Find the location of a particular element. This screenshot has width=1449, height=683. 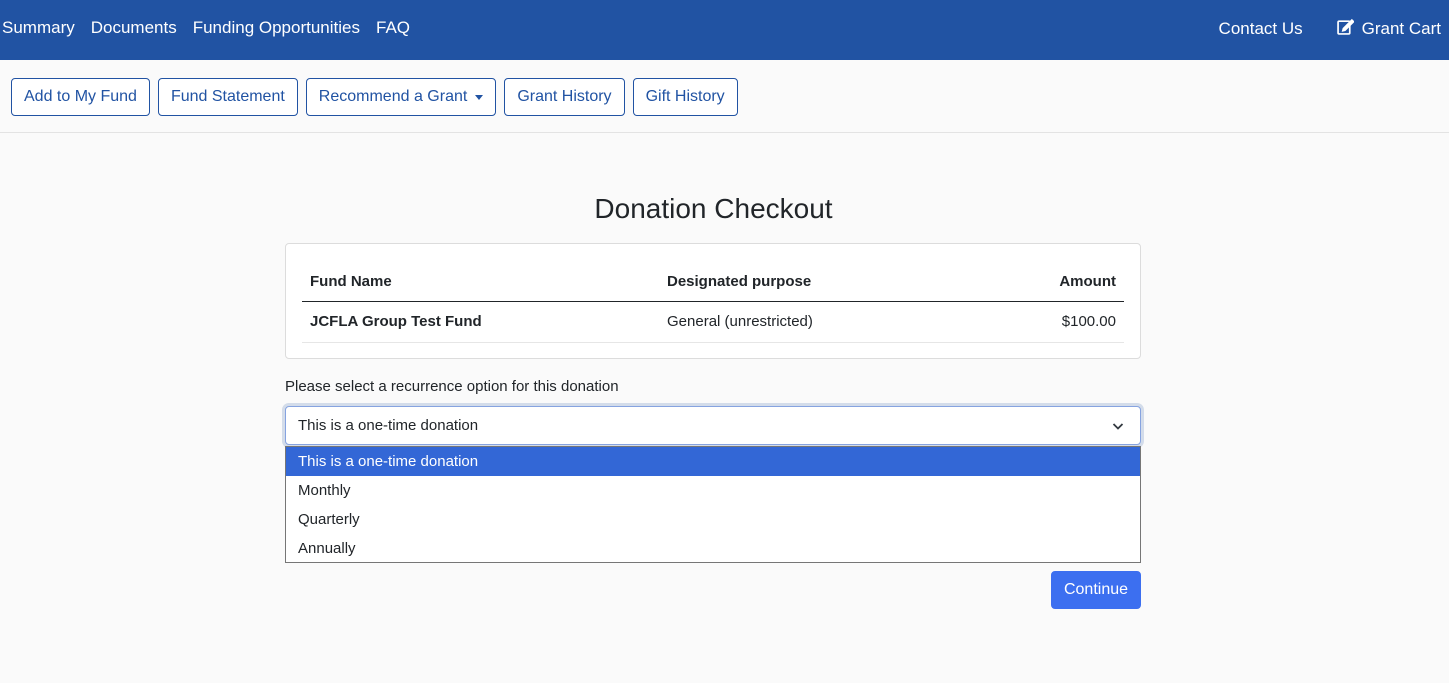

grant-cart-link: Grant Cart is located at coordinates (1388, 29).